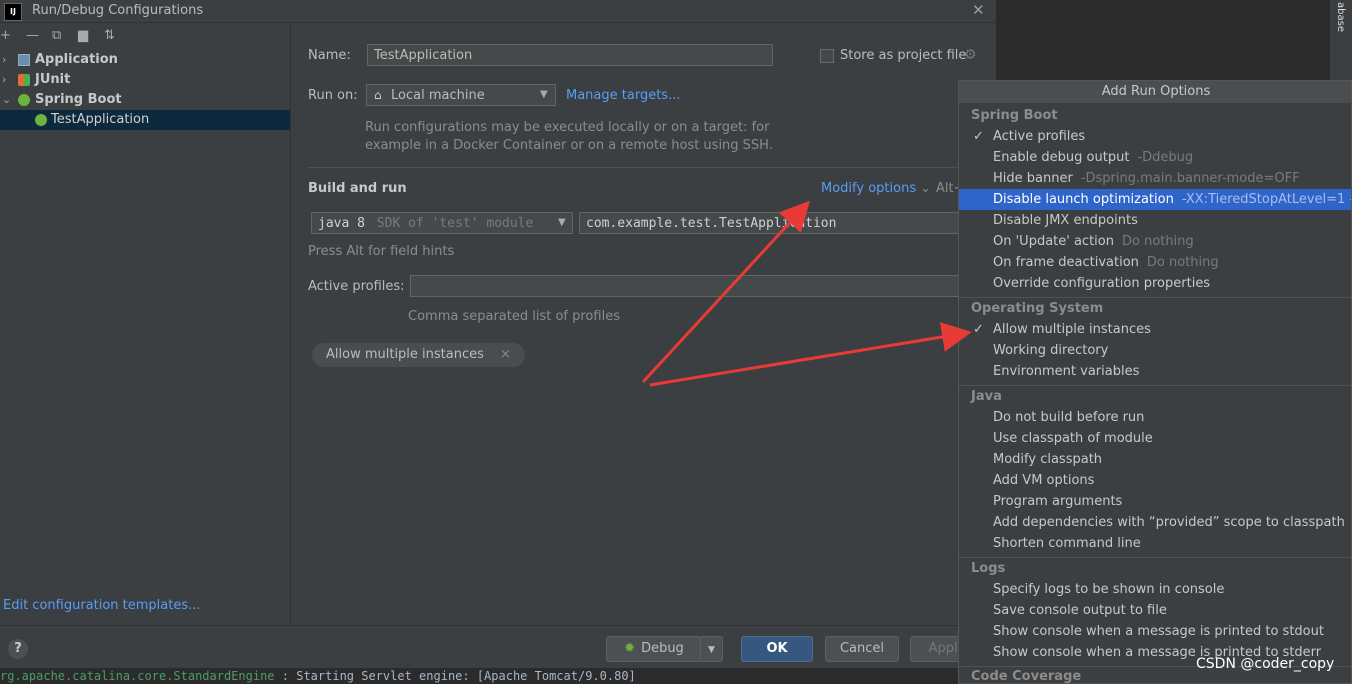 The width and height of the screenshot is (1352, 684). I want to click on arrow-to-allow-multiple-instances, so click(810, 354).